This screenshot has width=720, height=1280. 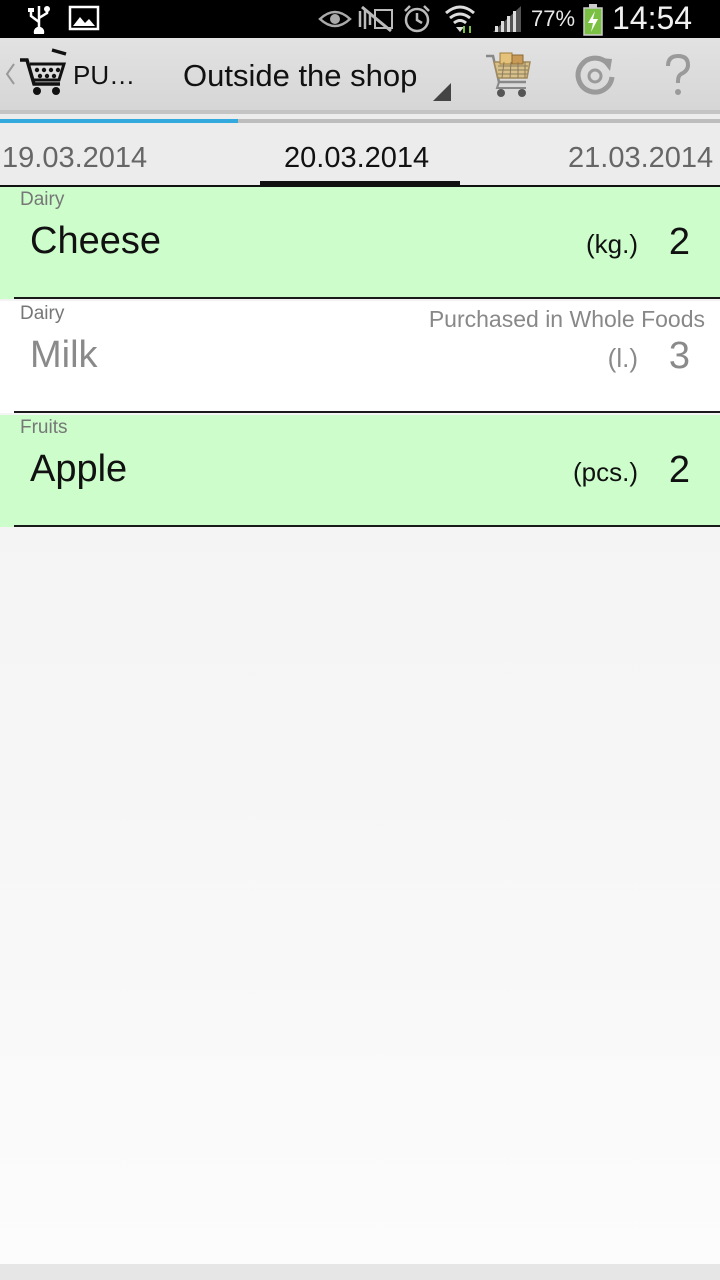 I want to click on item-unit: (kg.), so click(x=612, y=244).